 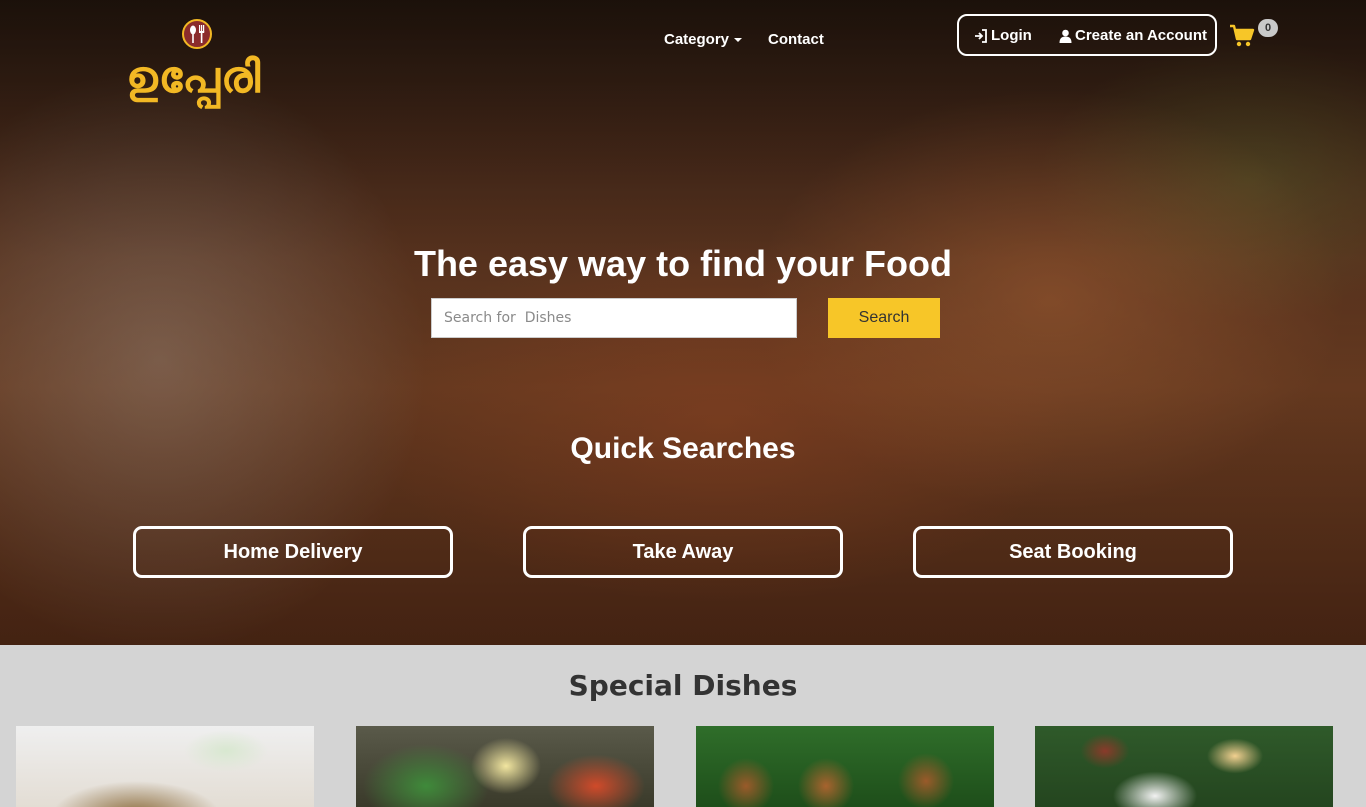 What do you see at coordinates (1268, 28) in the screenshot?
I see `cart-count-badge: 0` at bounding box center [1268, 28].